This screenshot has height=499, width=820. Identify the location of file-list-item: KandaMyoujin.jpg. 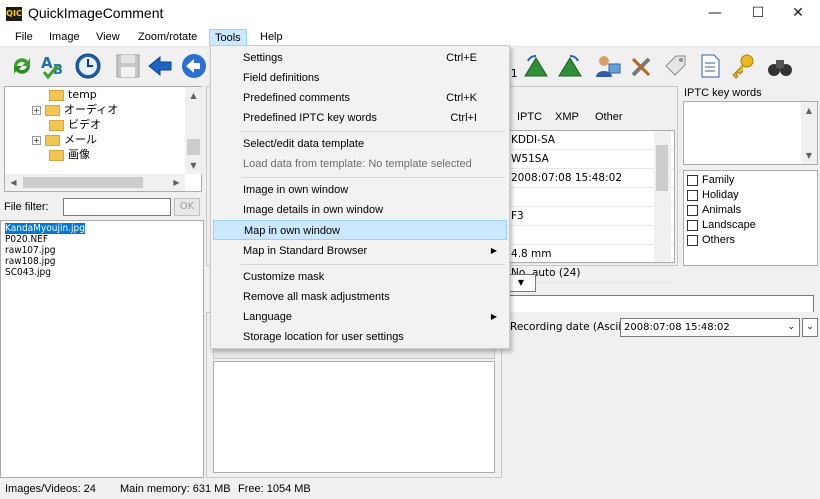
(102, 228).